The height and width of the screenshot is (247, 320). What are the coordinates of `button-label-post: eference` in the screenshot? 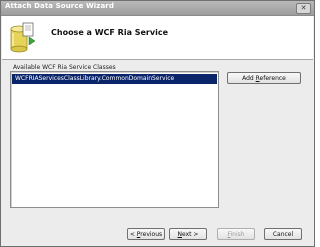 It's located at (272, 78).